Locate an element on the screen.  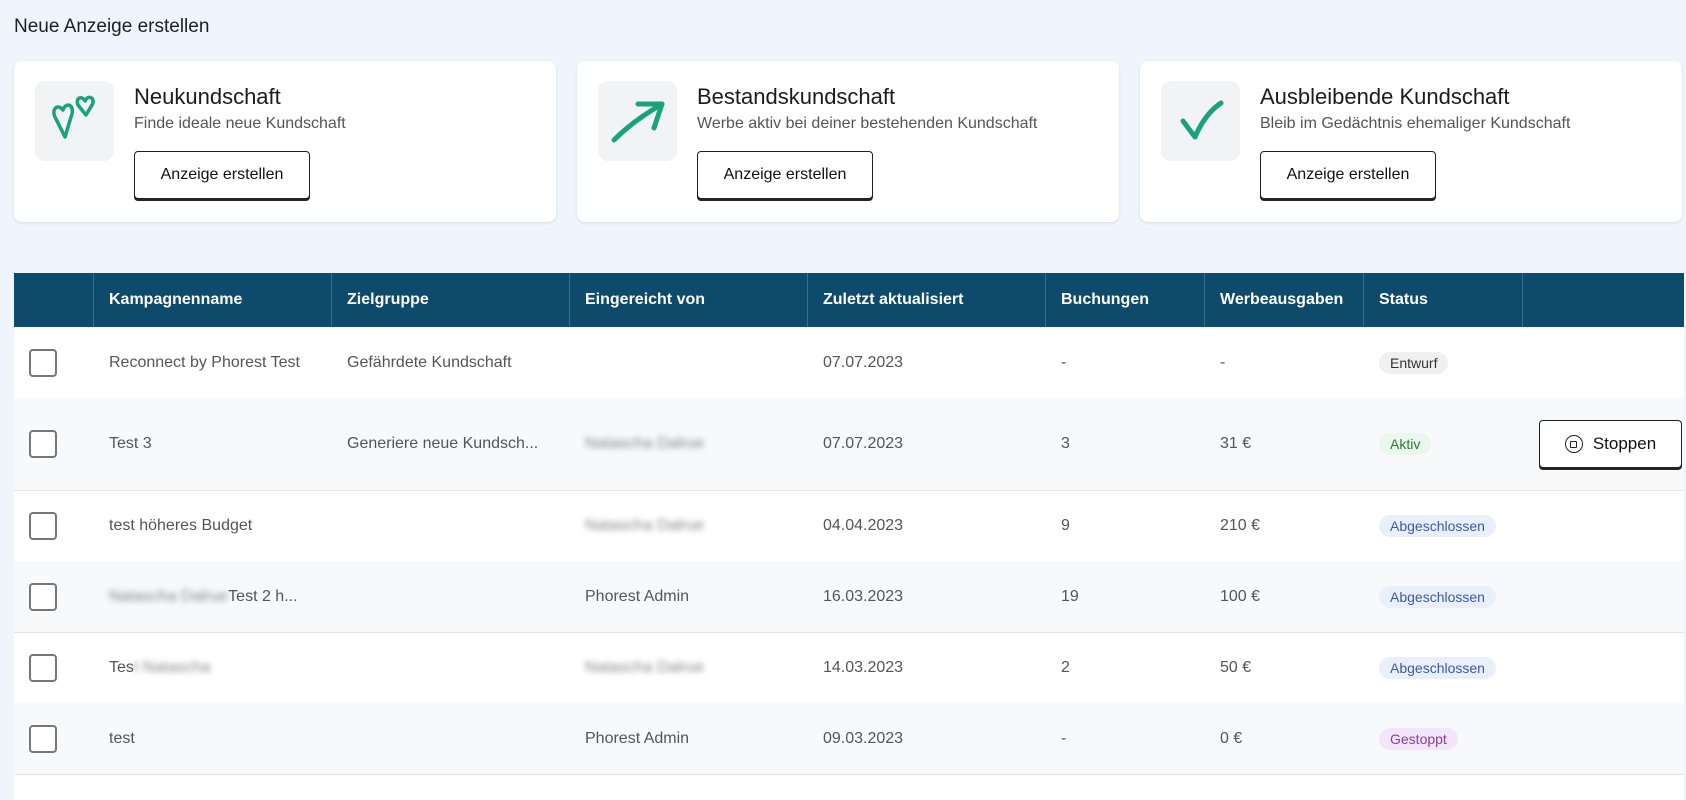
status-badge: Entwurf is located at coordinates (1414, 362).